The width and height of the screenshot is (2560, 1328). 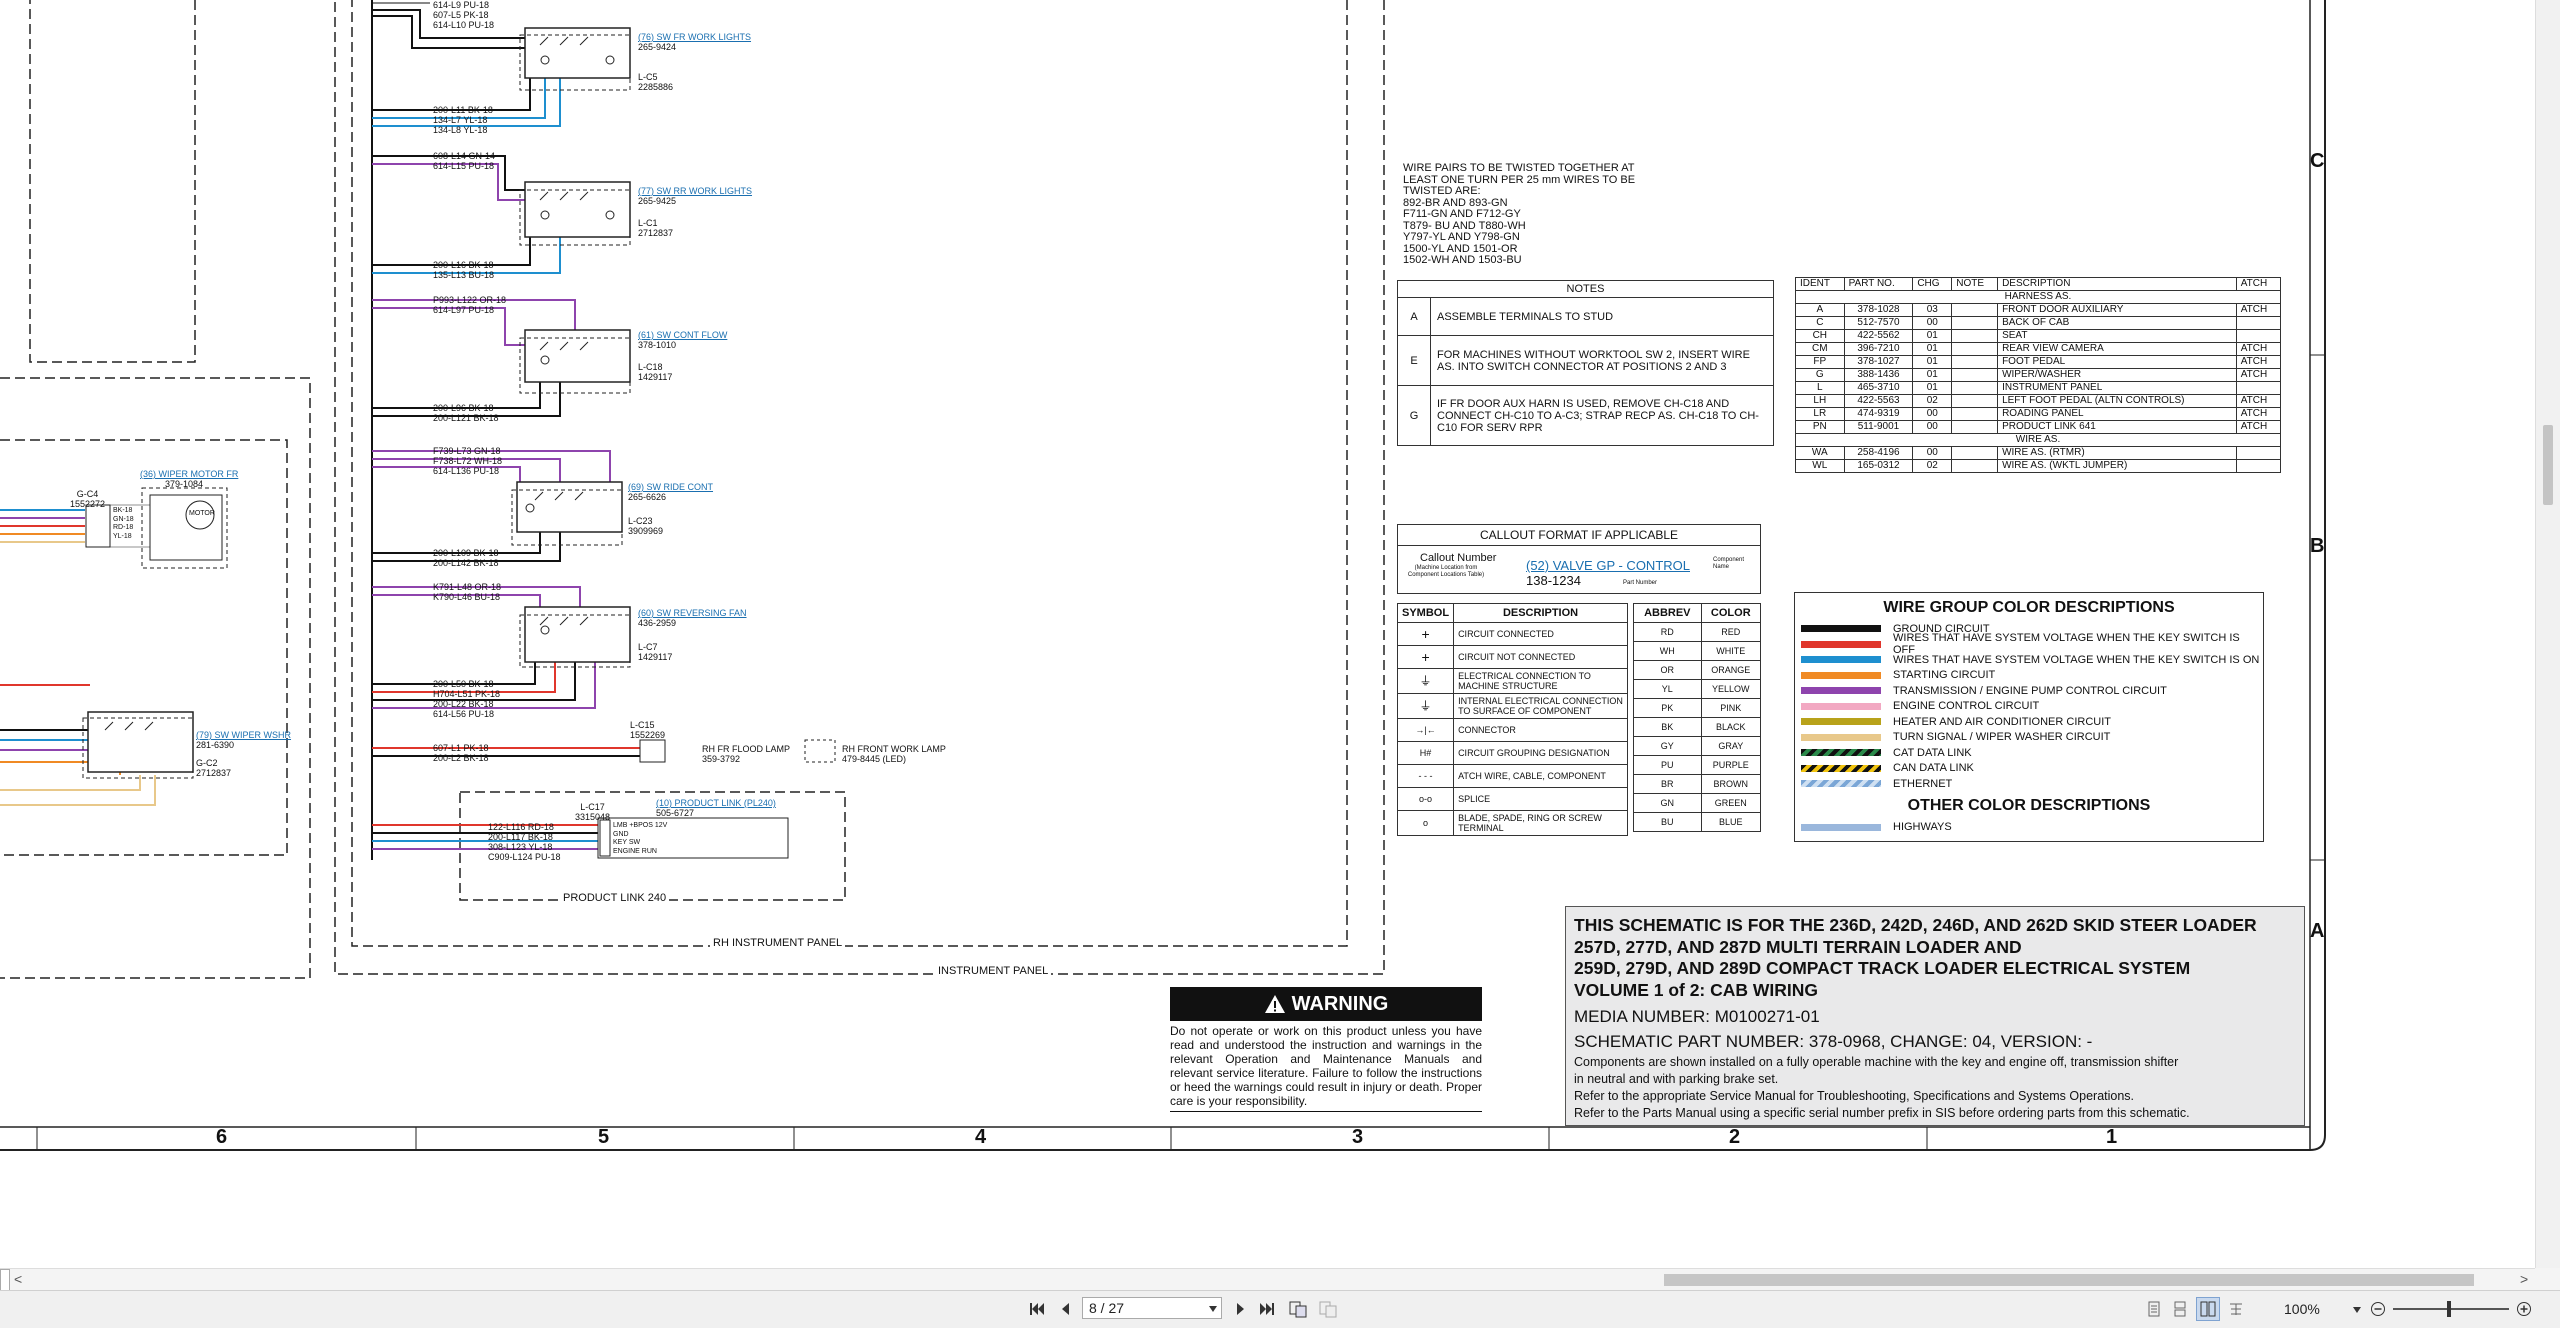 I want to click on wire-label: F738-L72 WH-18, so click(x=468, y=461).